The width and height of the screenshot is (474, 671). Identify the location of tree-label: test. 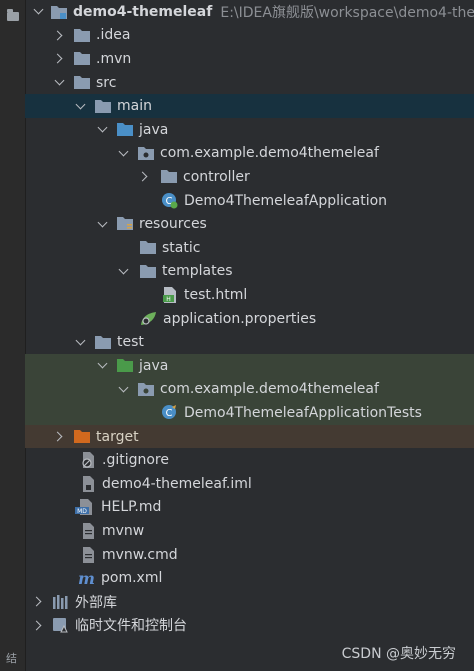
(130, 342).